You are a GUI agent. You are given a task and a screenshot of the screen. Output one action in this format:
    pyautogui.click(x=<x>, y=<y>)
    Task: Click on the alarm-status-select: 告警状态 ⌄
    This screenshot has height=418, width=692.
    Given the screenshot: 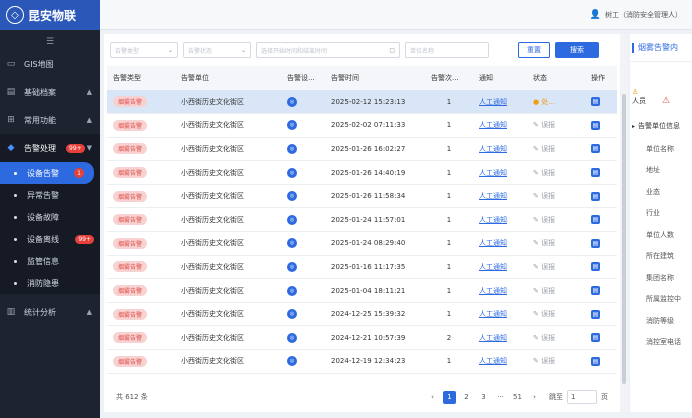 What is the action you would take?
    pyautogui.click(x=217, y=50)
    